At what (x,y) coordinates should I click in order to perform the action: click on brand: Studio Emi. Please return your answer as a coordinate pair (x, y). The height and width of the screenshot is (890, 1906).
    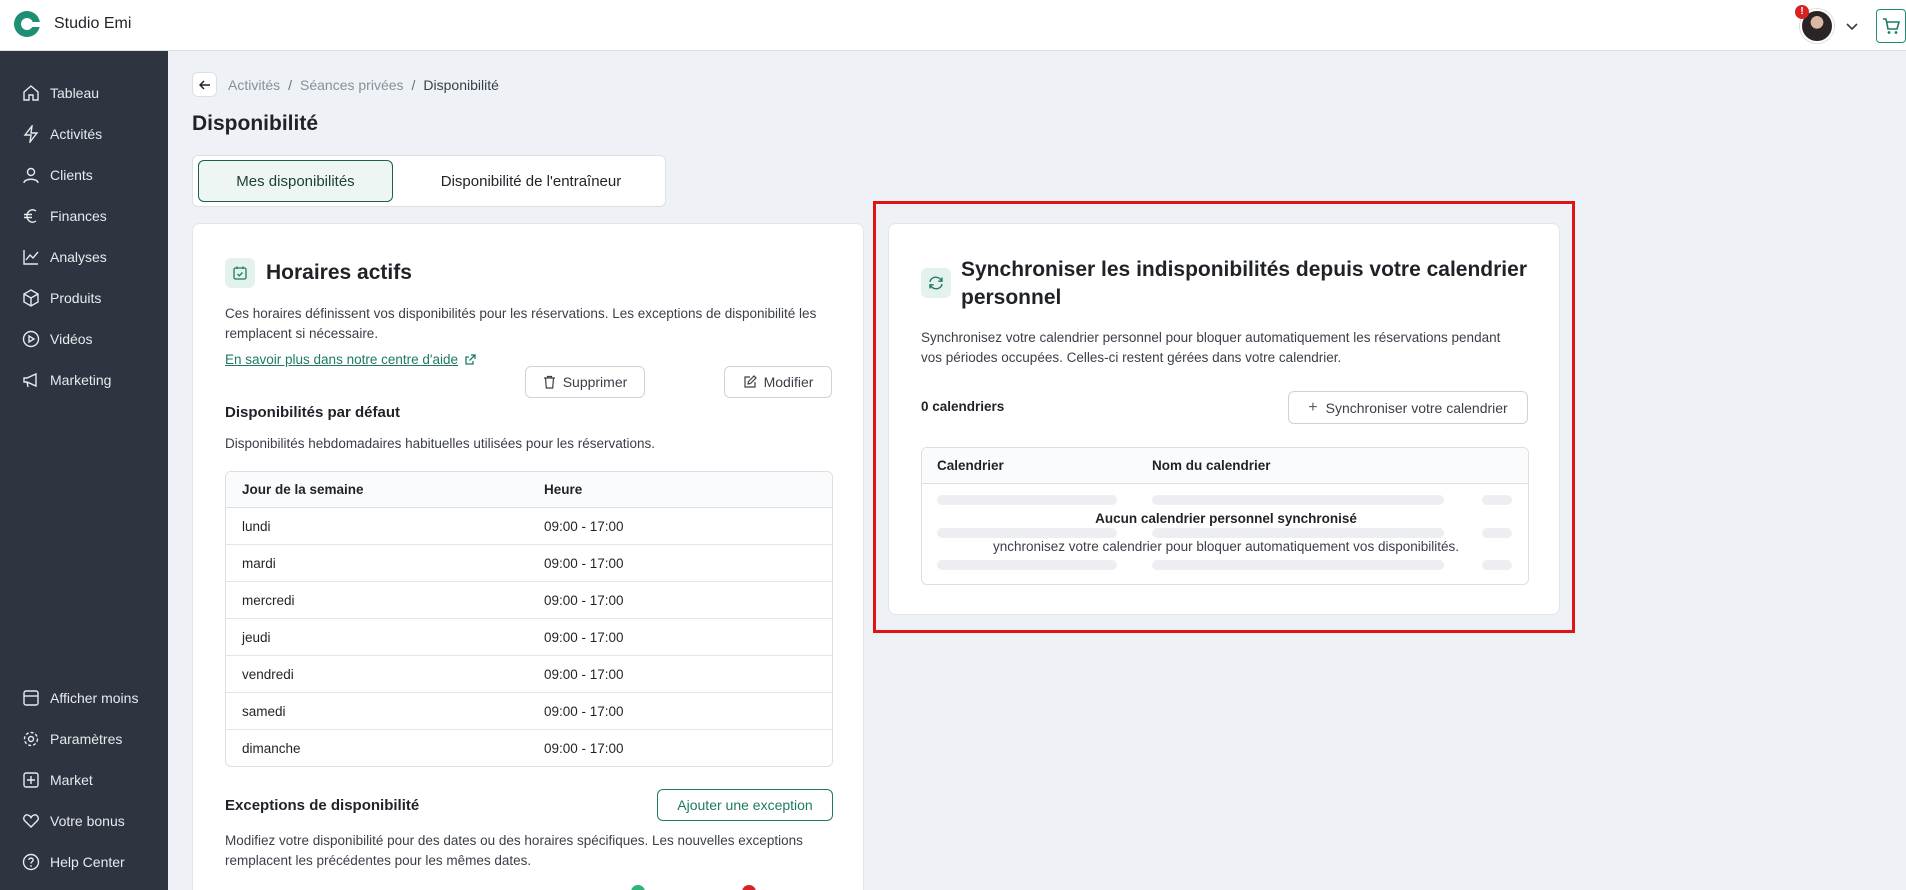
    Looking at the image, I should click on (72, 24).